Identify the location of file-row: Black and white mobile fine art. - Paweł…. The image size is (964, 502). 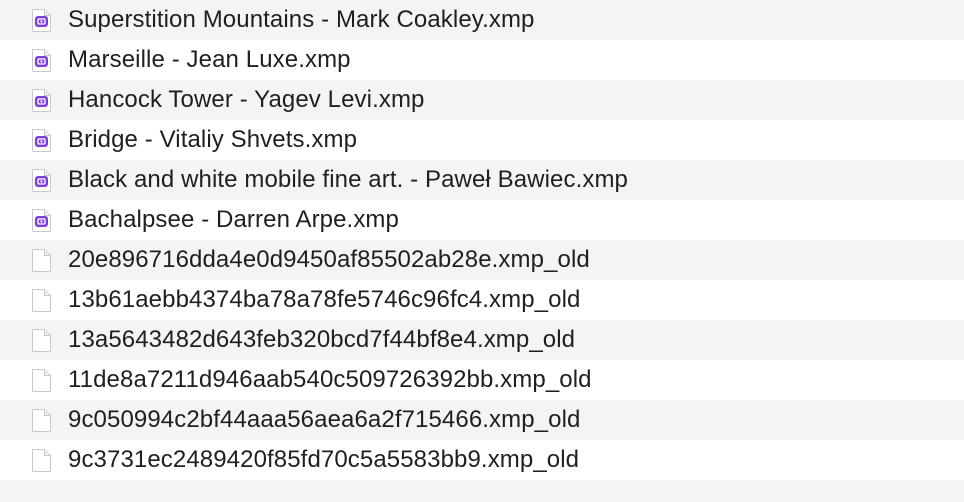
(482, 180).